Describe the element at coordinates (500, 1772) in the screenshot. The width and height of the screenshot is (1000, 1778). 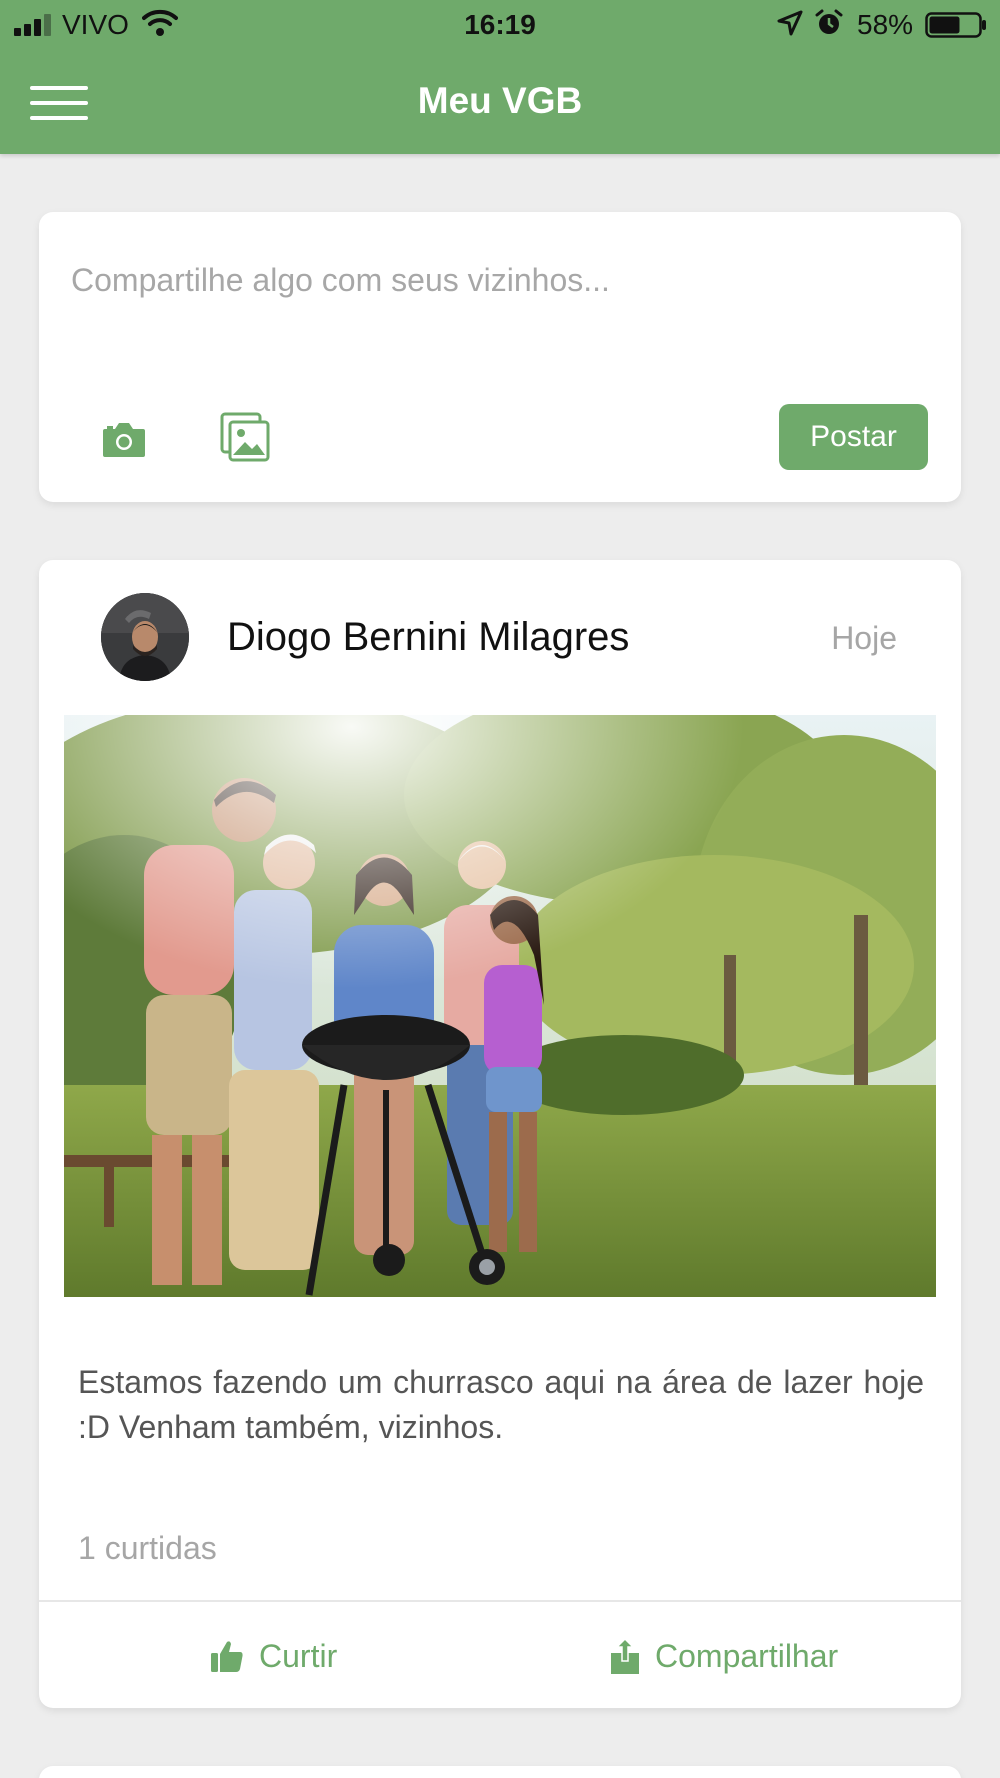
I see `next-post-card` at that location.